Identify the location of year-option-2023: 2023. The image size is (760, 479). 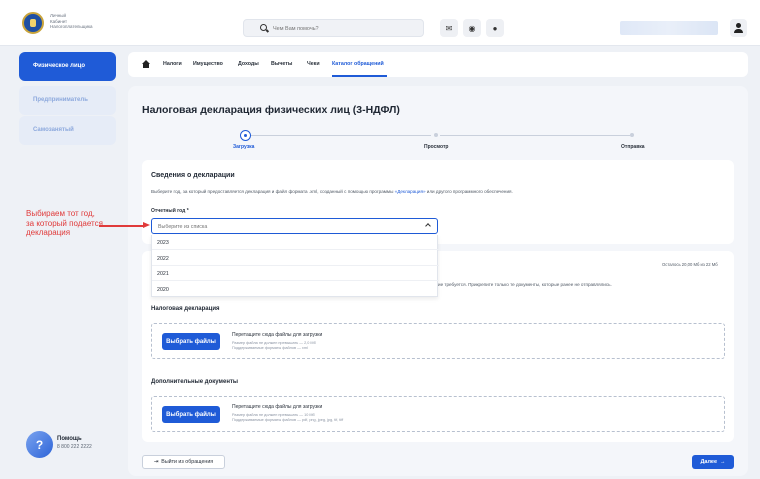
(295, 242).